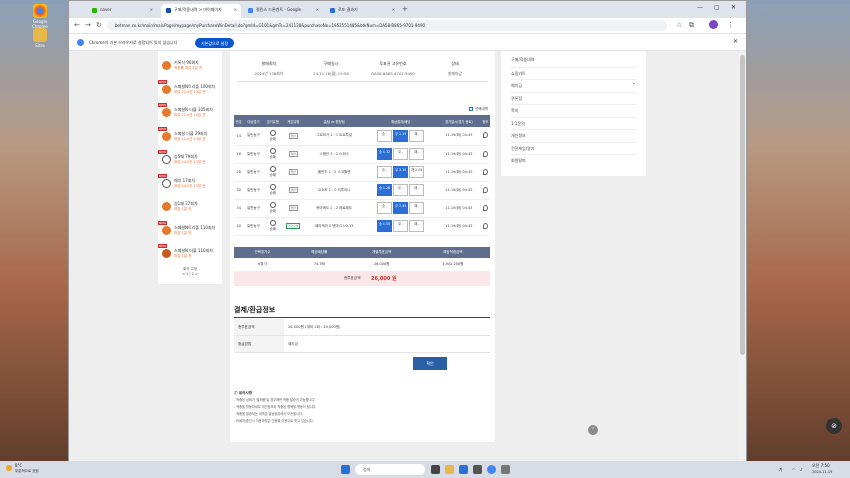 The height and width of the screenshot is (478, 850). I want to click on chrome-taskbar-icon, so click(491, 469).